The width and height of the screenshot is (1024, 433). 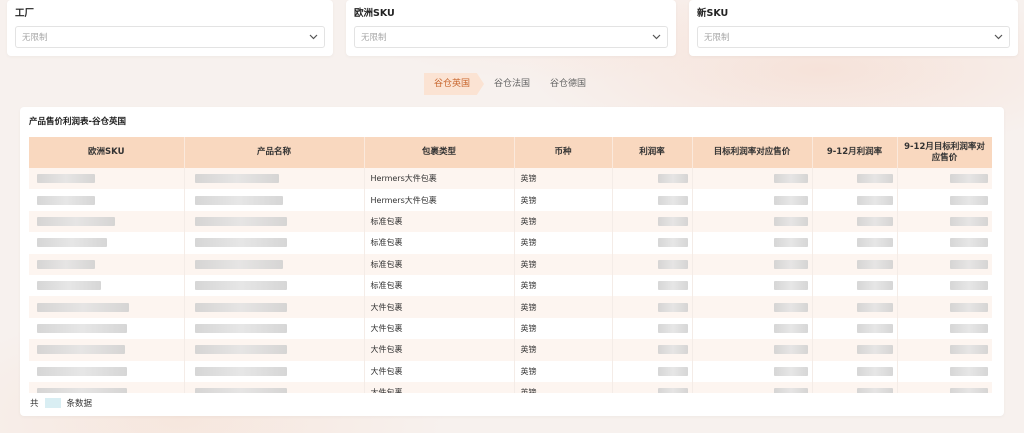 I want to click on filter-factory: 工厂 无限制, so click(x=170, y=28).